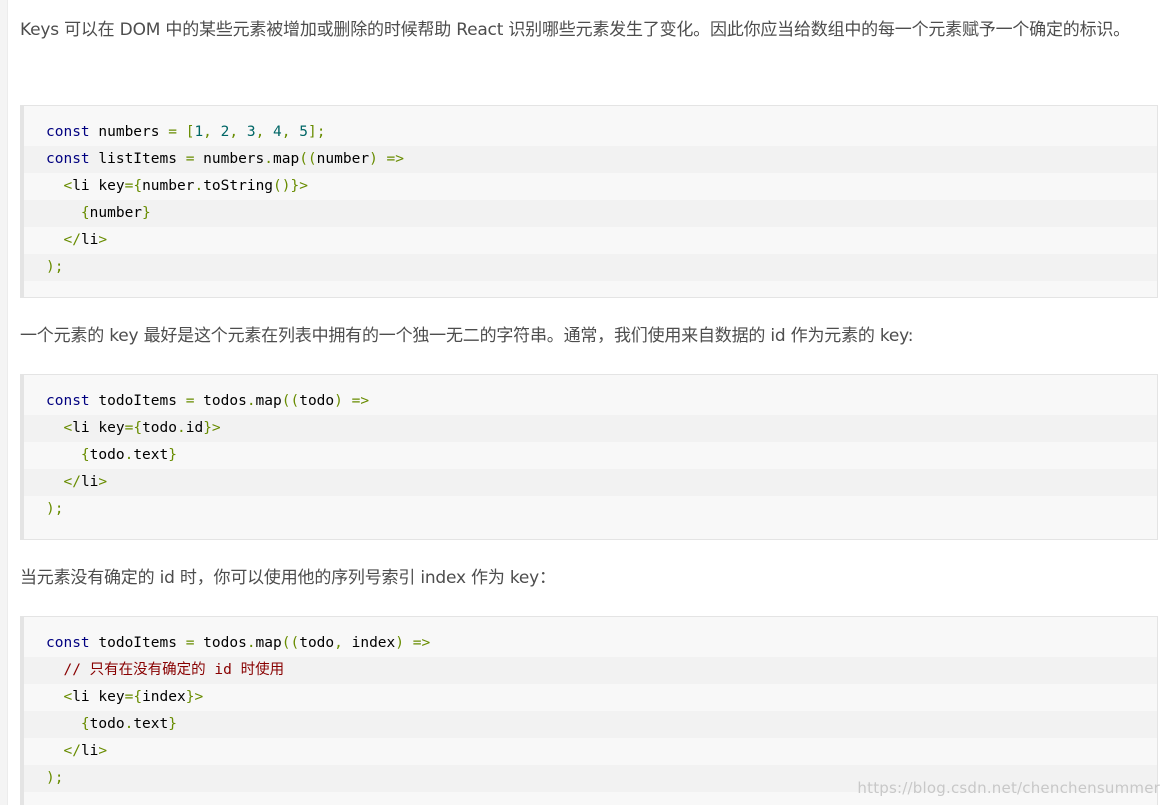  Describe the element at coordinates (1008, 788) in the screenshot. I see `watermark: https://blog.csdn.net/chenchensummer` at that location.